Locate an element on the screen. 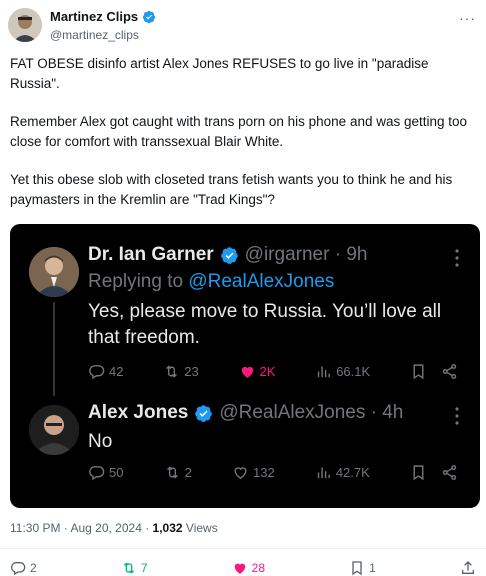  divider is located at coordinates (243, 548).